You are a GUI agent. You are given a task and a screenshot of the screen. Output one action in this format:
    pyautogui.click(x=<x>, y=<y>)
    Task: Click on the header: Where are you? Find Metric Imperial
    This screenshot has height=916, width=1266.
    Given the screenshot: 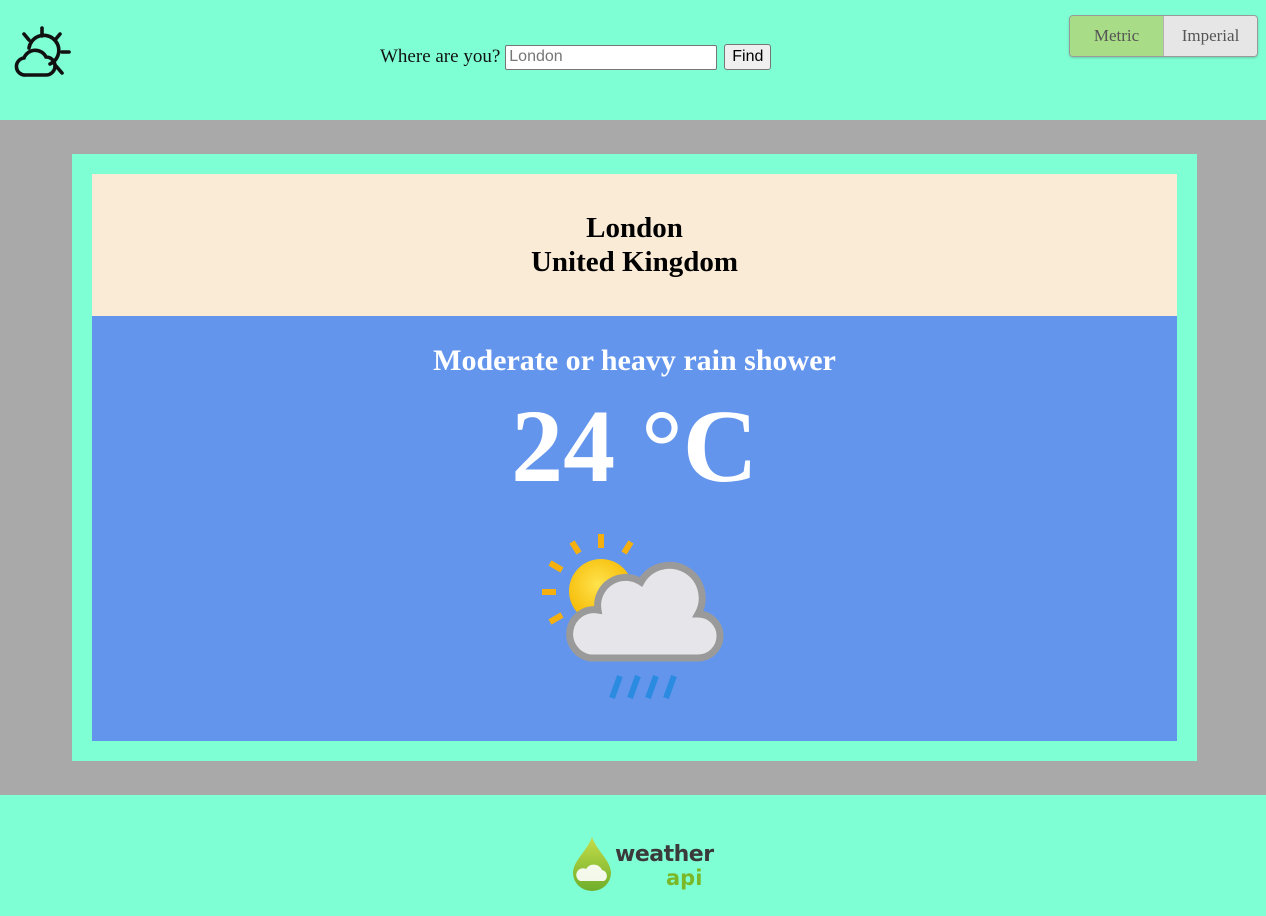 What is the action you would take?
    pyautogui.click(x=633, y=60)
    